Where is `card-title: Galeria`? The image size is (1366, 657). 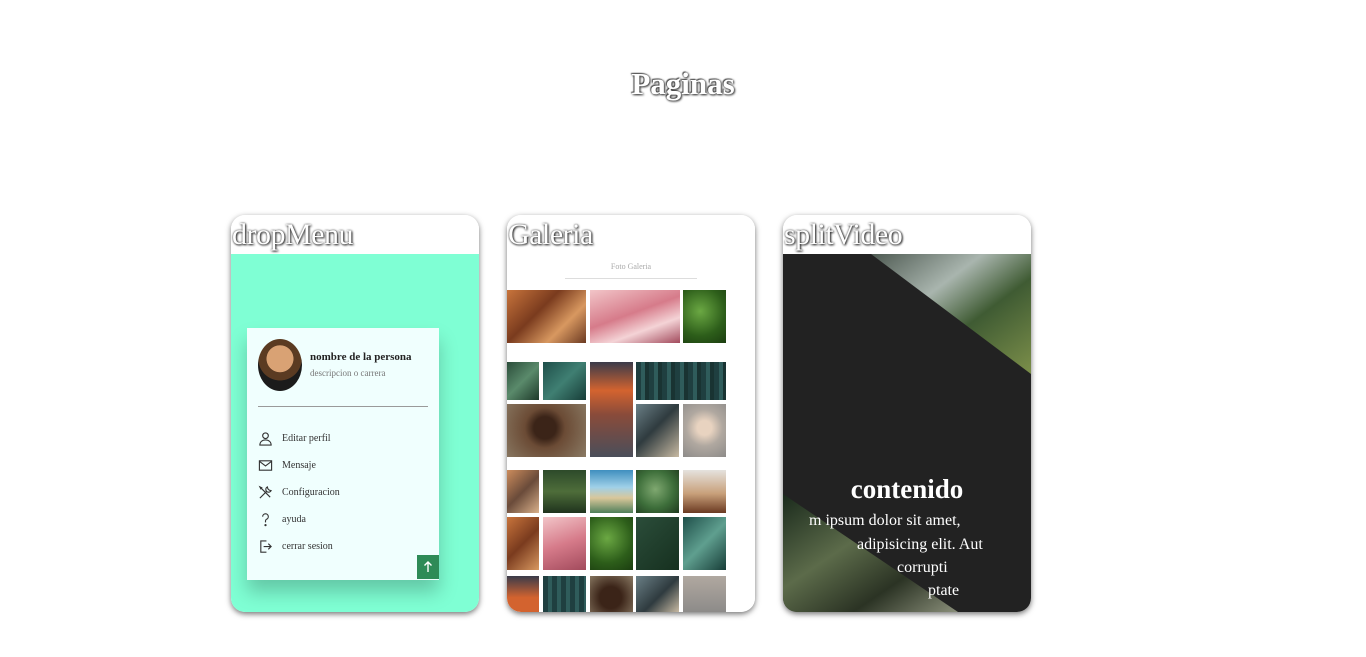
card-title: Galeria is located at coordinates (550, 235).